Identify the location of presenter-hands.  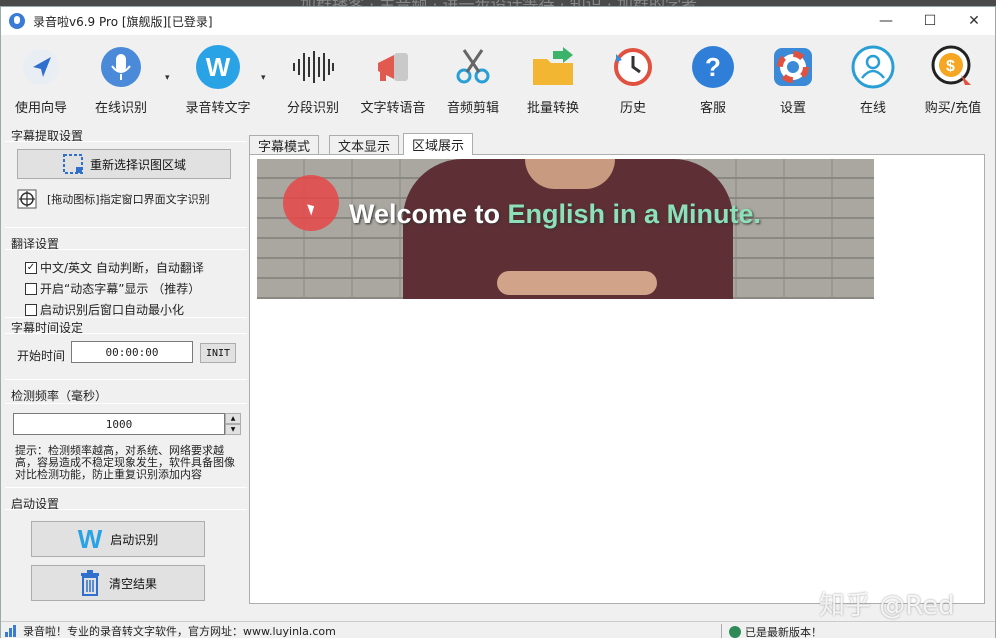
(577, 283).